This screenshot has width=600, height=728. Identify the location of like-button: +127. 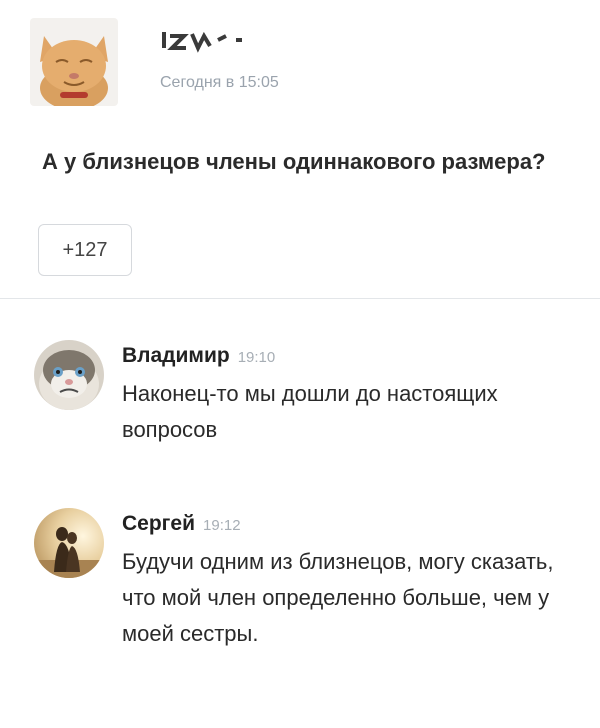
(85, 250).